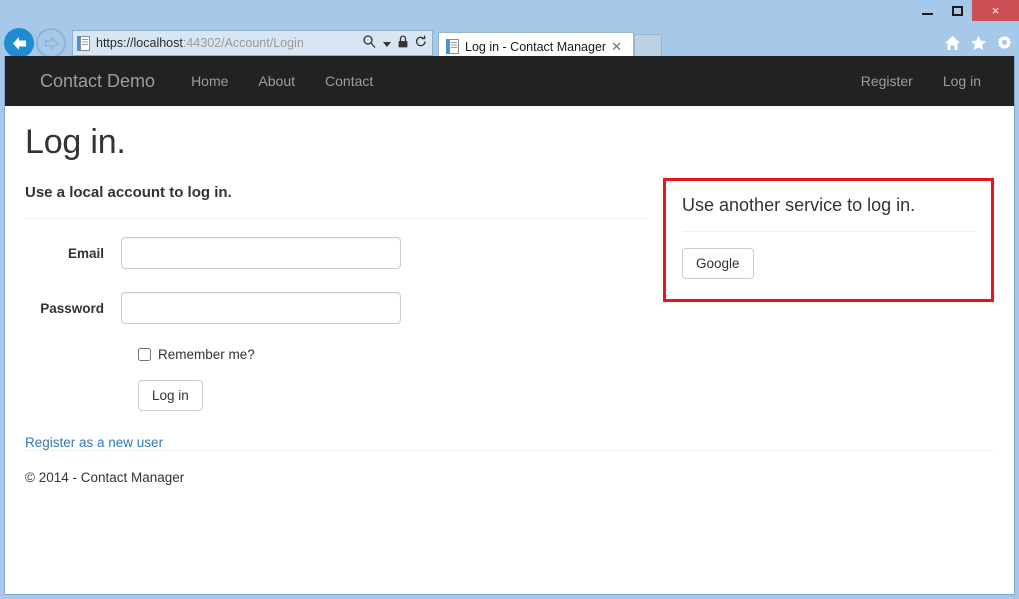 The height and width of the screenshot is (599, 1019). Describe the element at coordinates (978, 43) in the screenshot. I see `favorites-star-icon` at that location.